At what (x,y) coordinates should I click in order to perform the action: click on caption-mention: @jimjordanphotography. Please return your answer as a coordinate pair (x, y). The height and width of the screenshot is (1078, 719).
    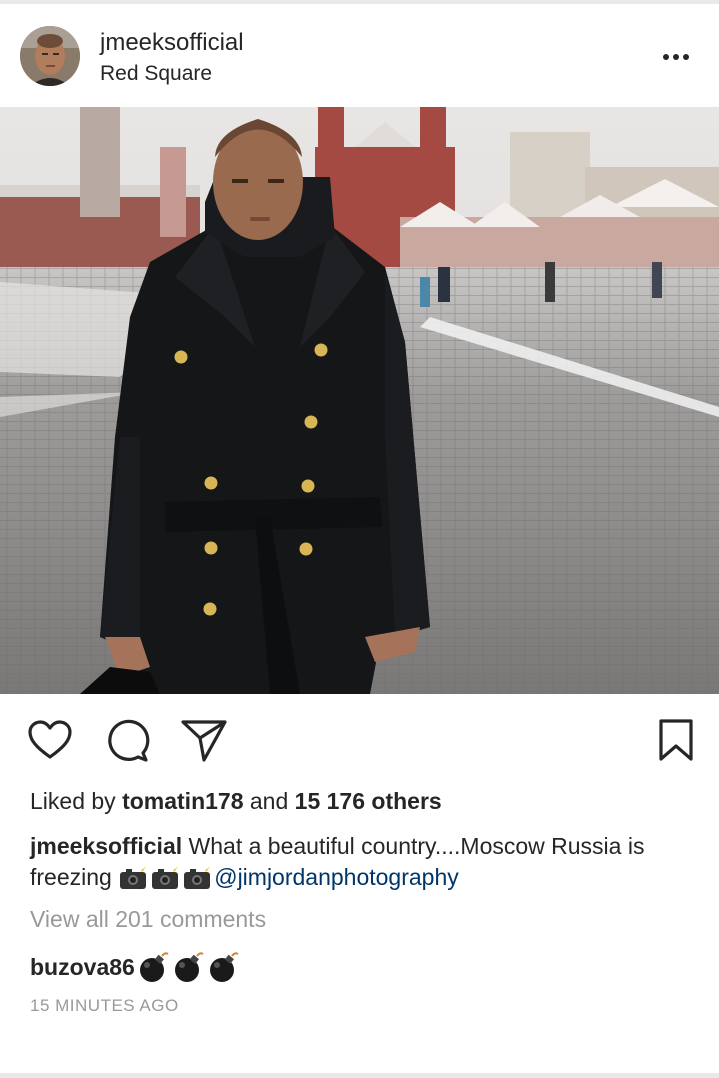
    Looking at the image, I should click on (336, 877).